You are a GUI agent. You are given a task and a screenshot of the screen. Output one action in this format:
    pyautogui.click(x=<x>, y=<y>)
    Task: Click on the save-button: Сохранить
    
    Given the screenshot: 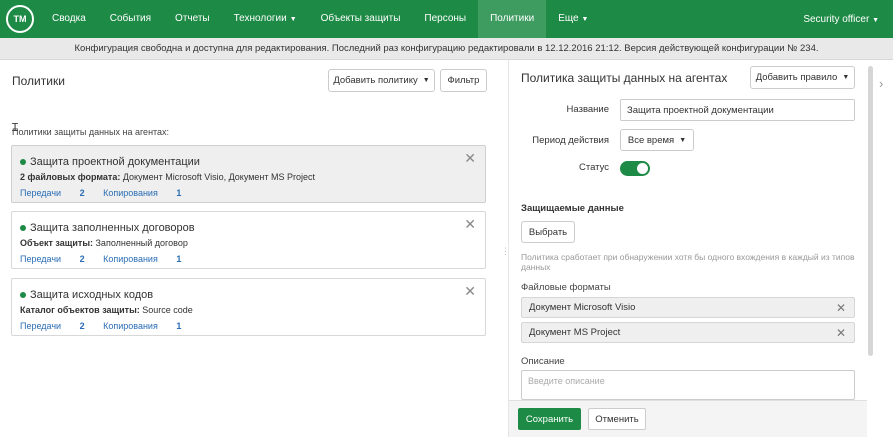 What is the action you would take?
    pyautogui.click(x=549, y=419)
    